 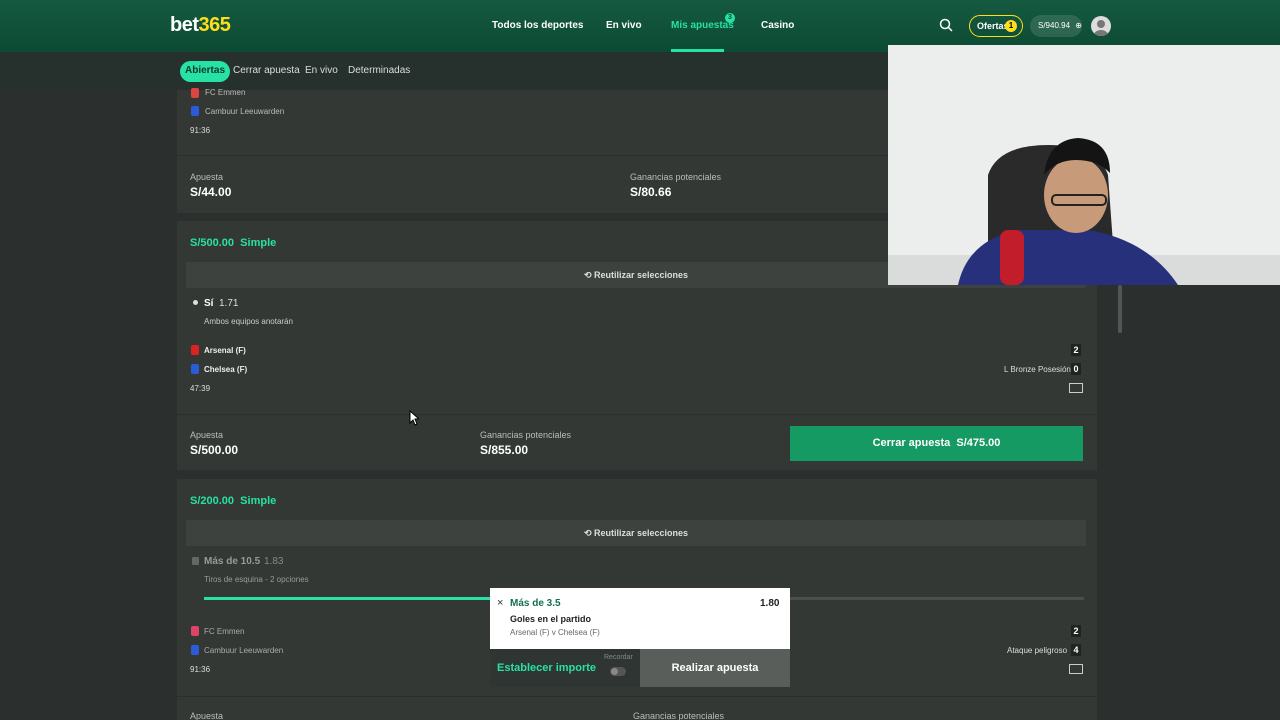 I want to click on betslip-market: Goles en el partido, so click(x=551, y=619).